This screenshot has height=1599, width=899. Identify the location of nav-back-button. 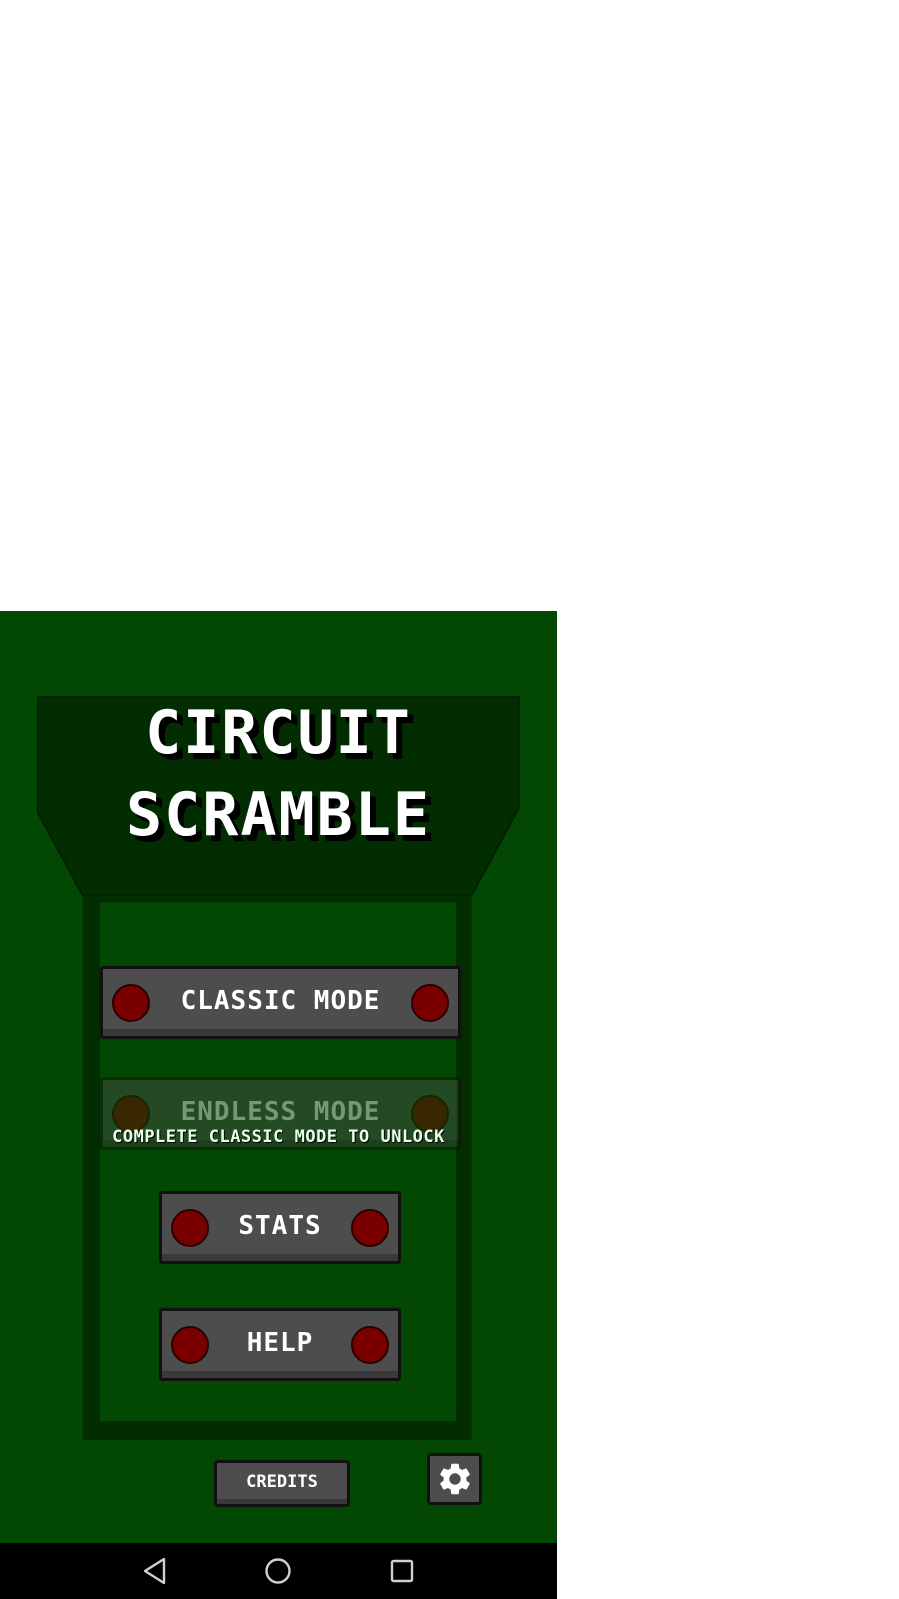
(155, 1571).